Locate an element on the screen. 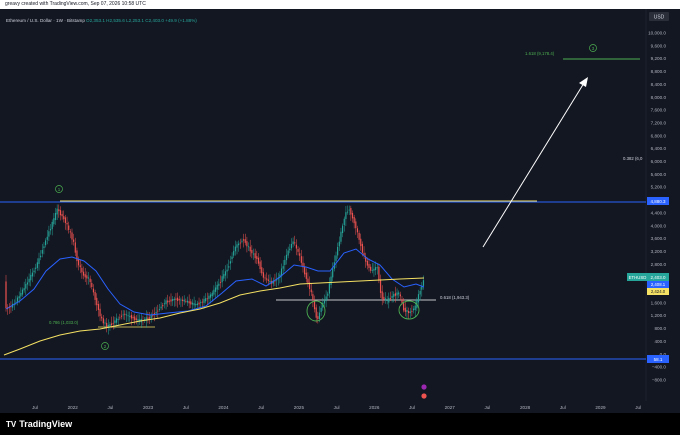 This screenshot has height=435, width=680. legend-symbol: Ethereum / U.S. Dollar · 1W · Bitstamp is located at coordinates (45, 20).